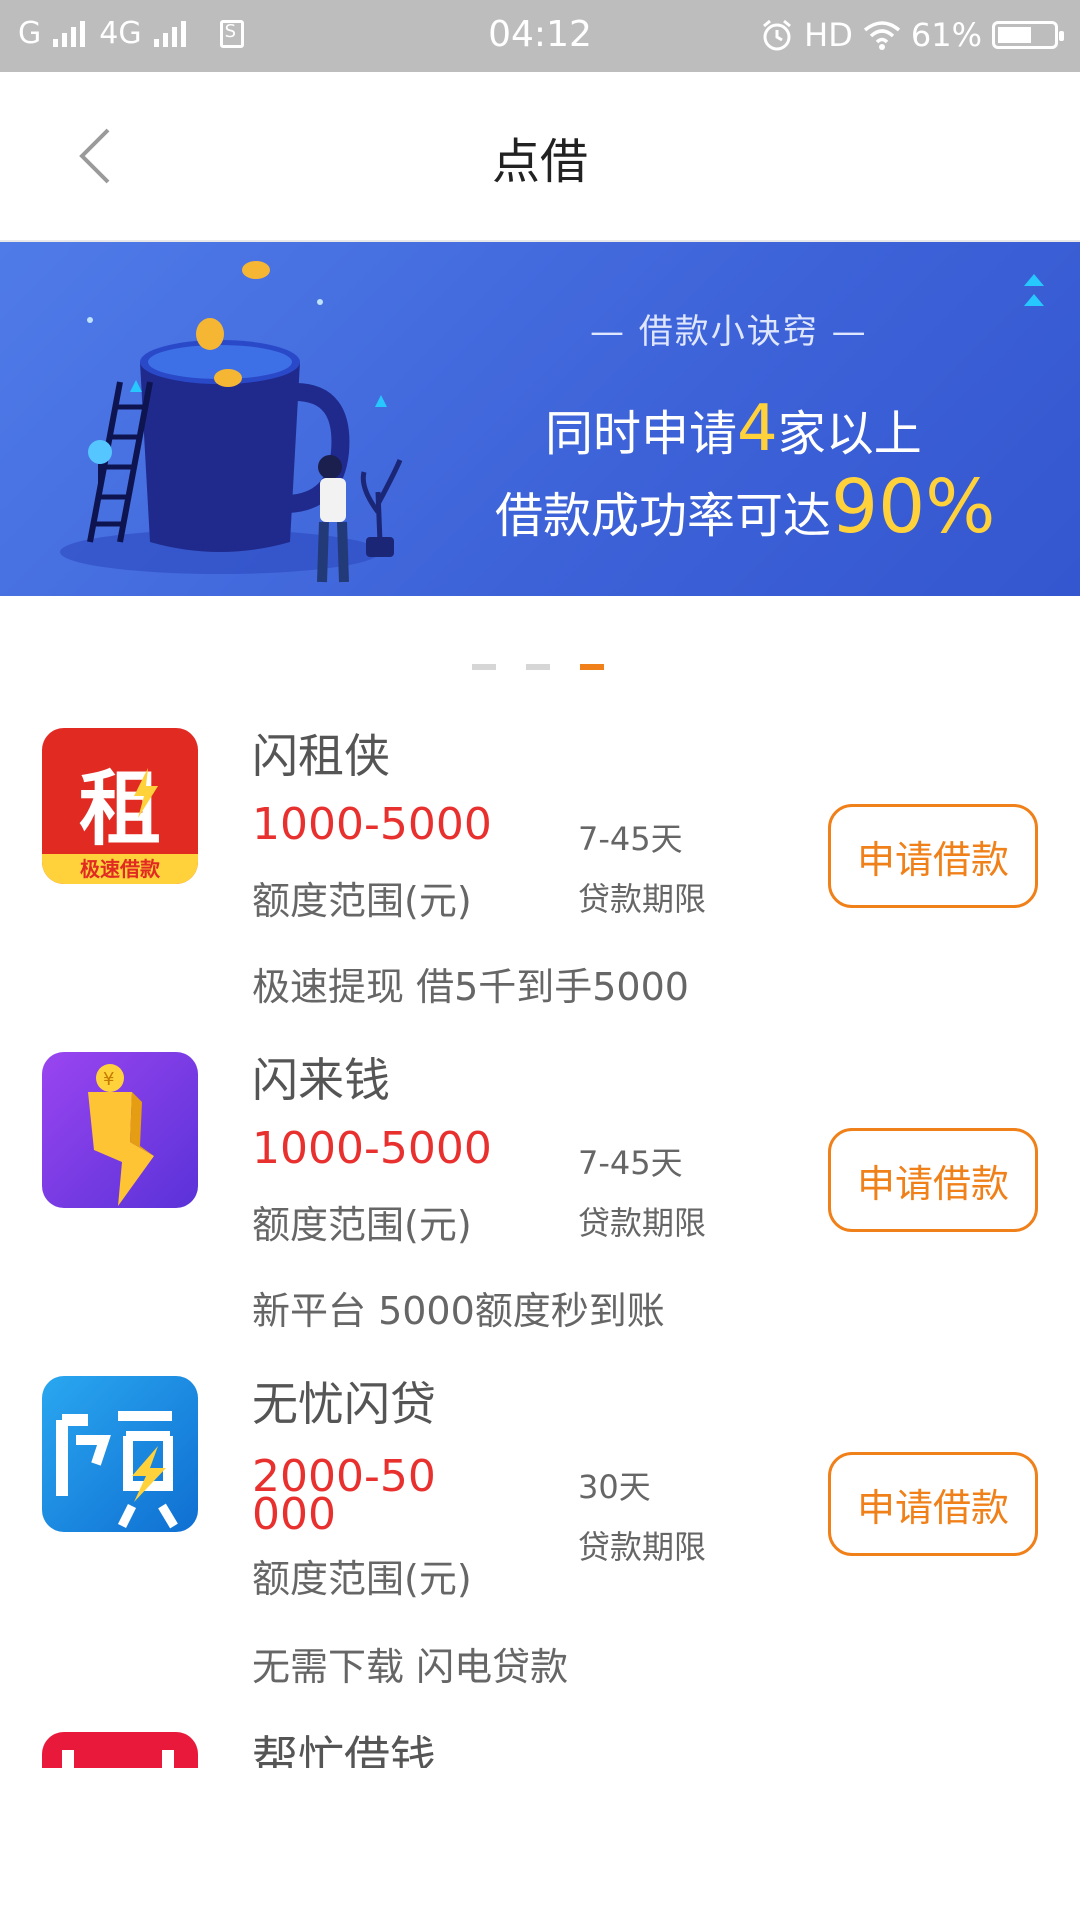  Describe the element at coordinates (231, 422) in the screenshot. I see `mug-illustration` at that location.